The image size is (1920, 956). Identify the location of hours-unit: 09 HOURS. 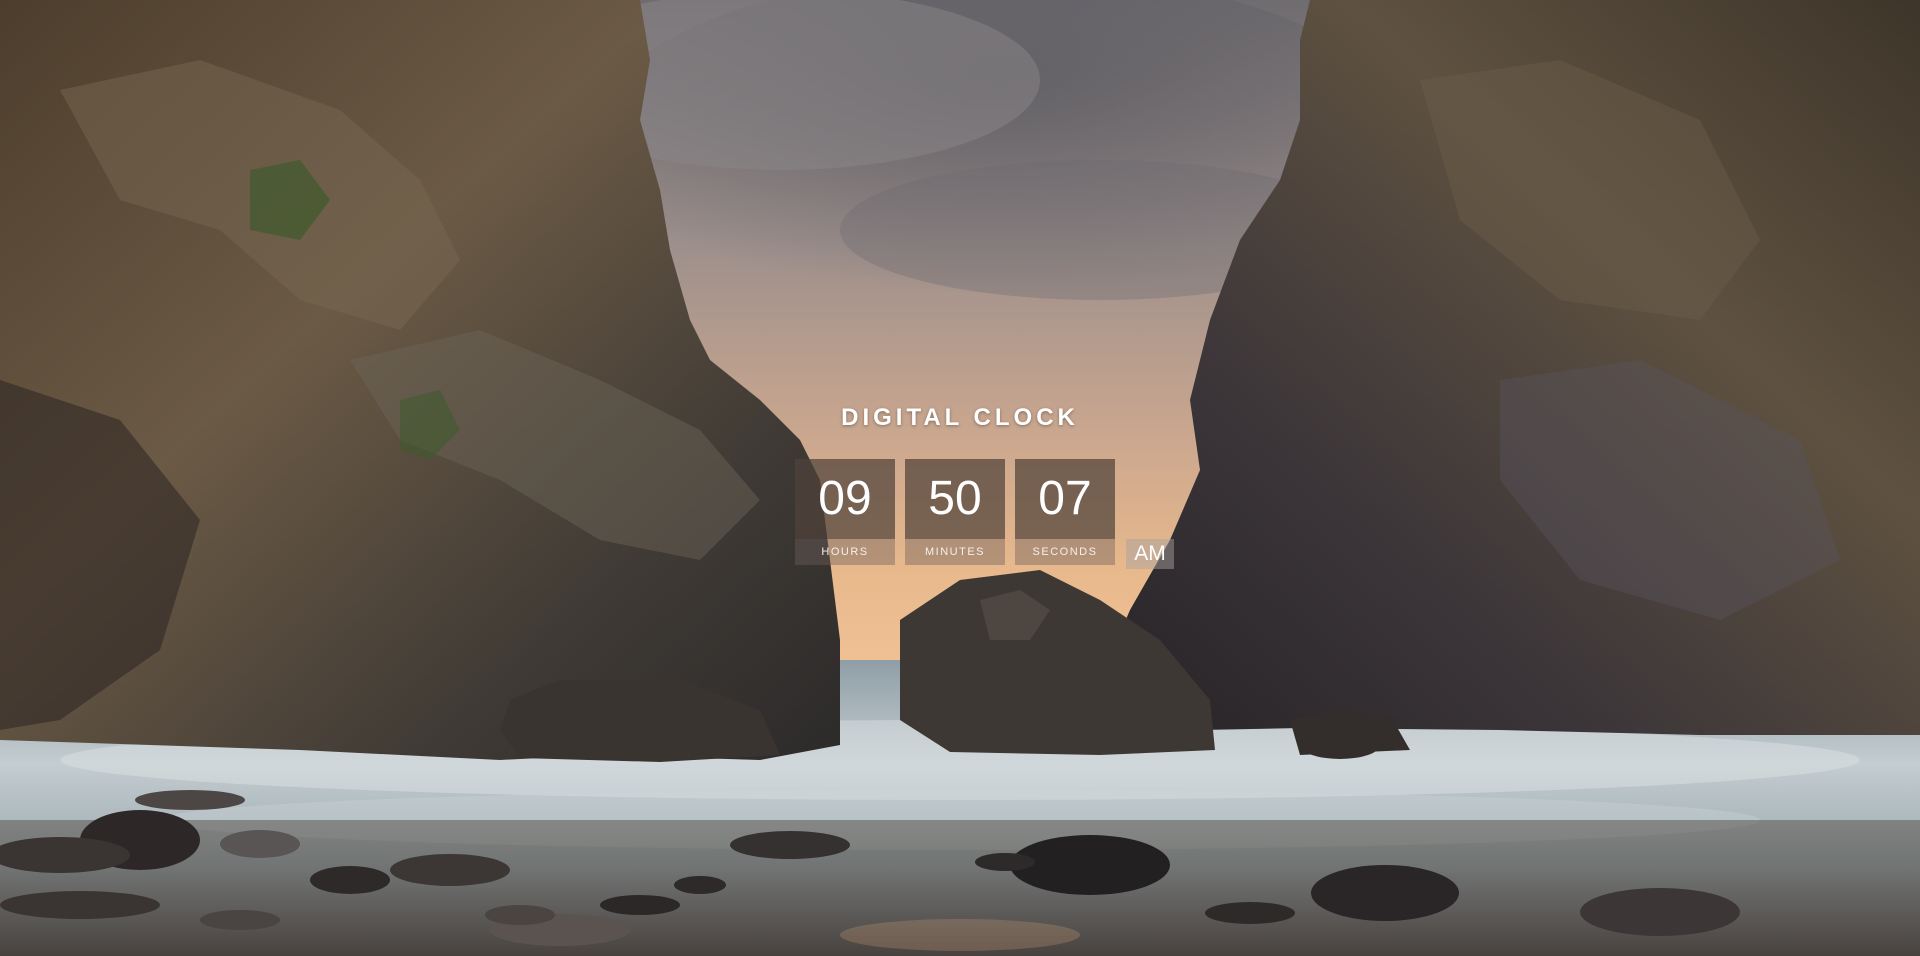
(845, 512).